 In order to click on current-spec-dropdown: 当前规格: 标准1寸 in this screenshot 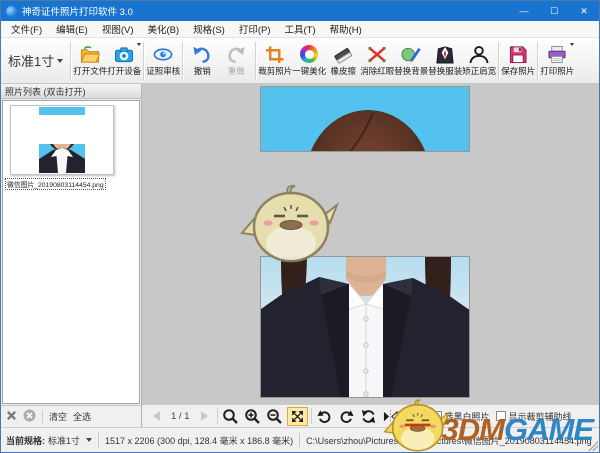, I will do `click(49, 440)`.